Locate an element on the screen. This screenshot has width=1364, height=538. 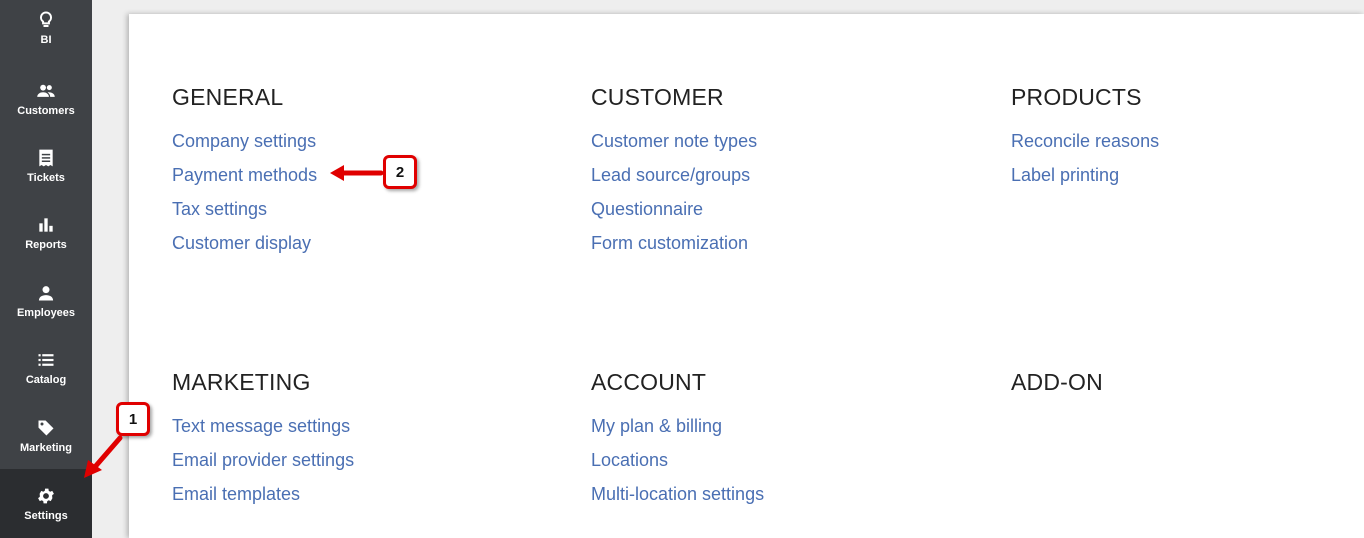
section-title-addon: ADD-ON is located at coordinates (1057, 382).